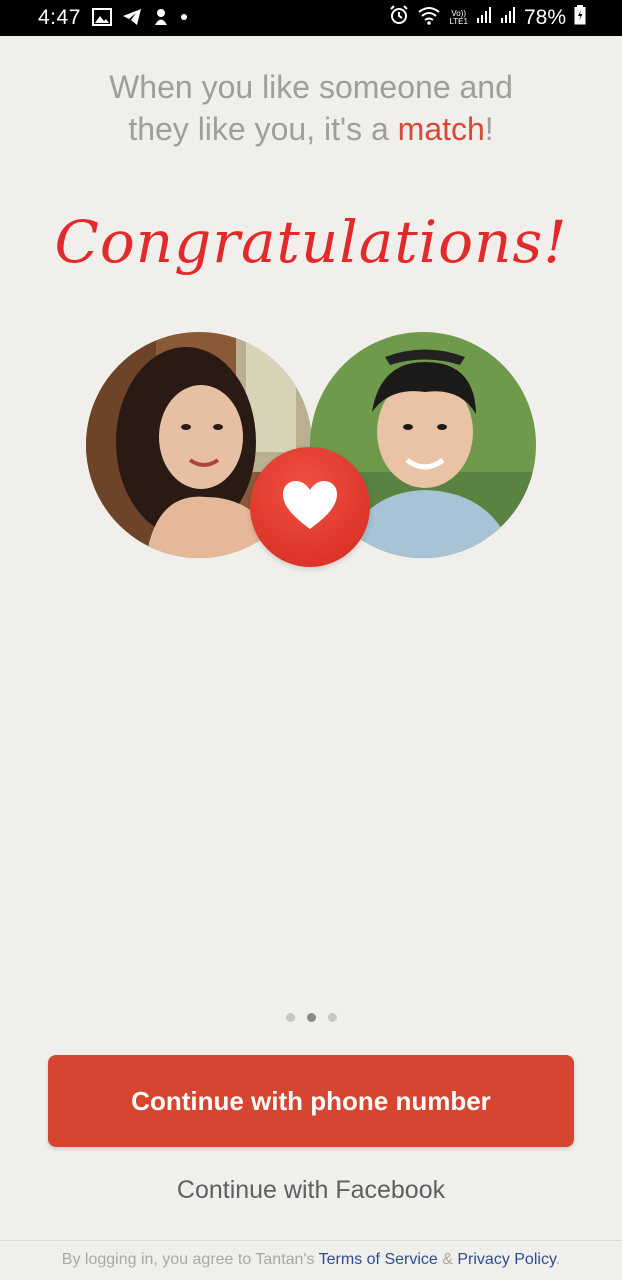  I want to click on congratulations-title: Congratulations!, so click(311, 242).